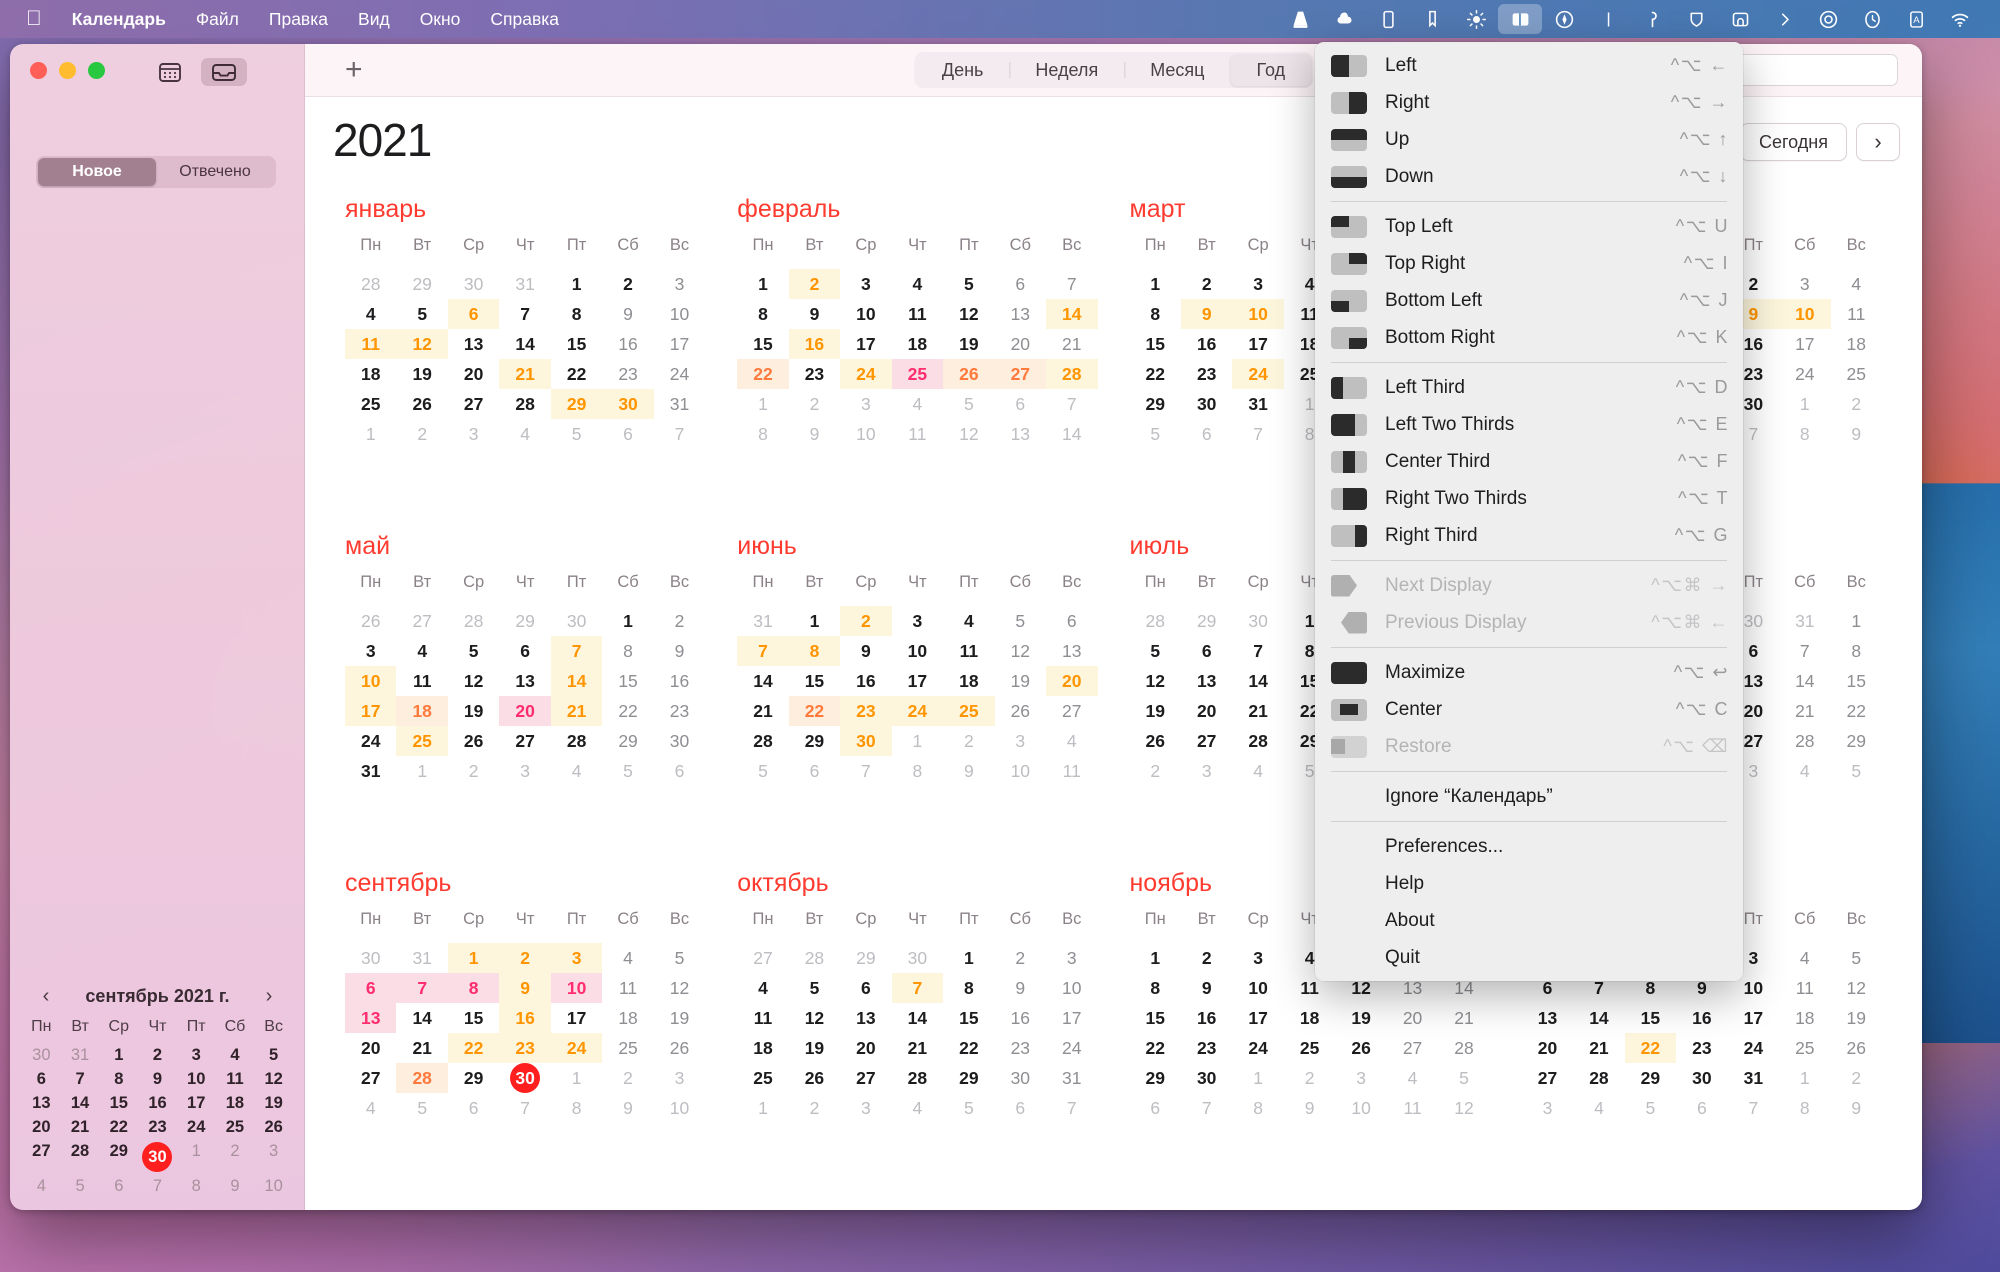  What do you see at coordinates (371, 1018) in the screenshot?
I see `day-cell: 13` at bounding box center [371, 1018].